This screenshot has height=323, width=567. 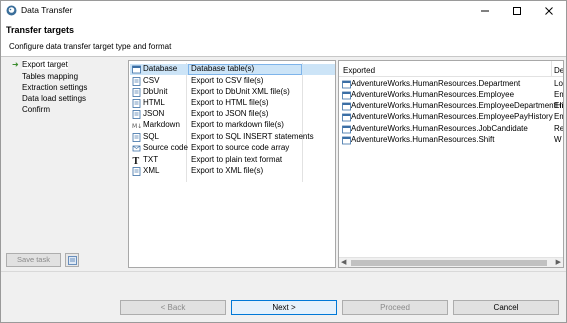 What do you see at coordinates (165, 147) in the screenshot?
I see `target-name: Source code` at bounding box center [165, 147].